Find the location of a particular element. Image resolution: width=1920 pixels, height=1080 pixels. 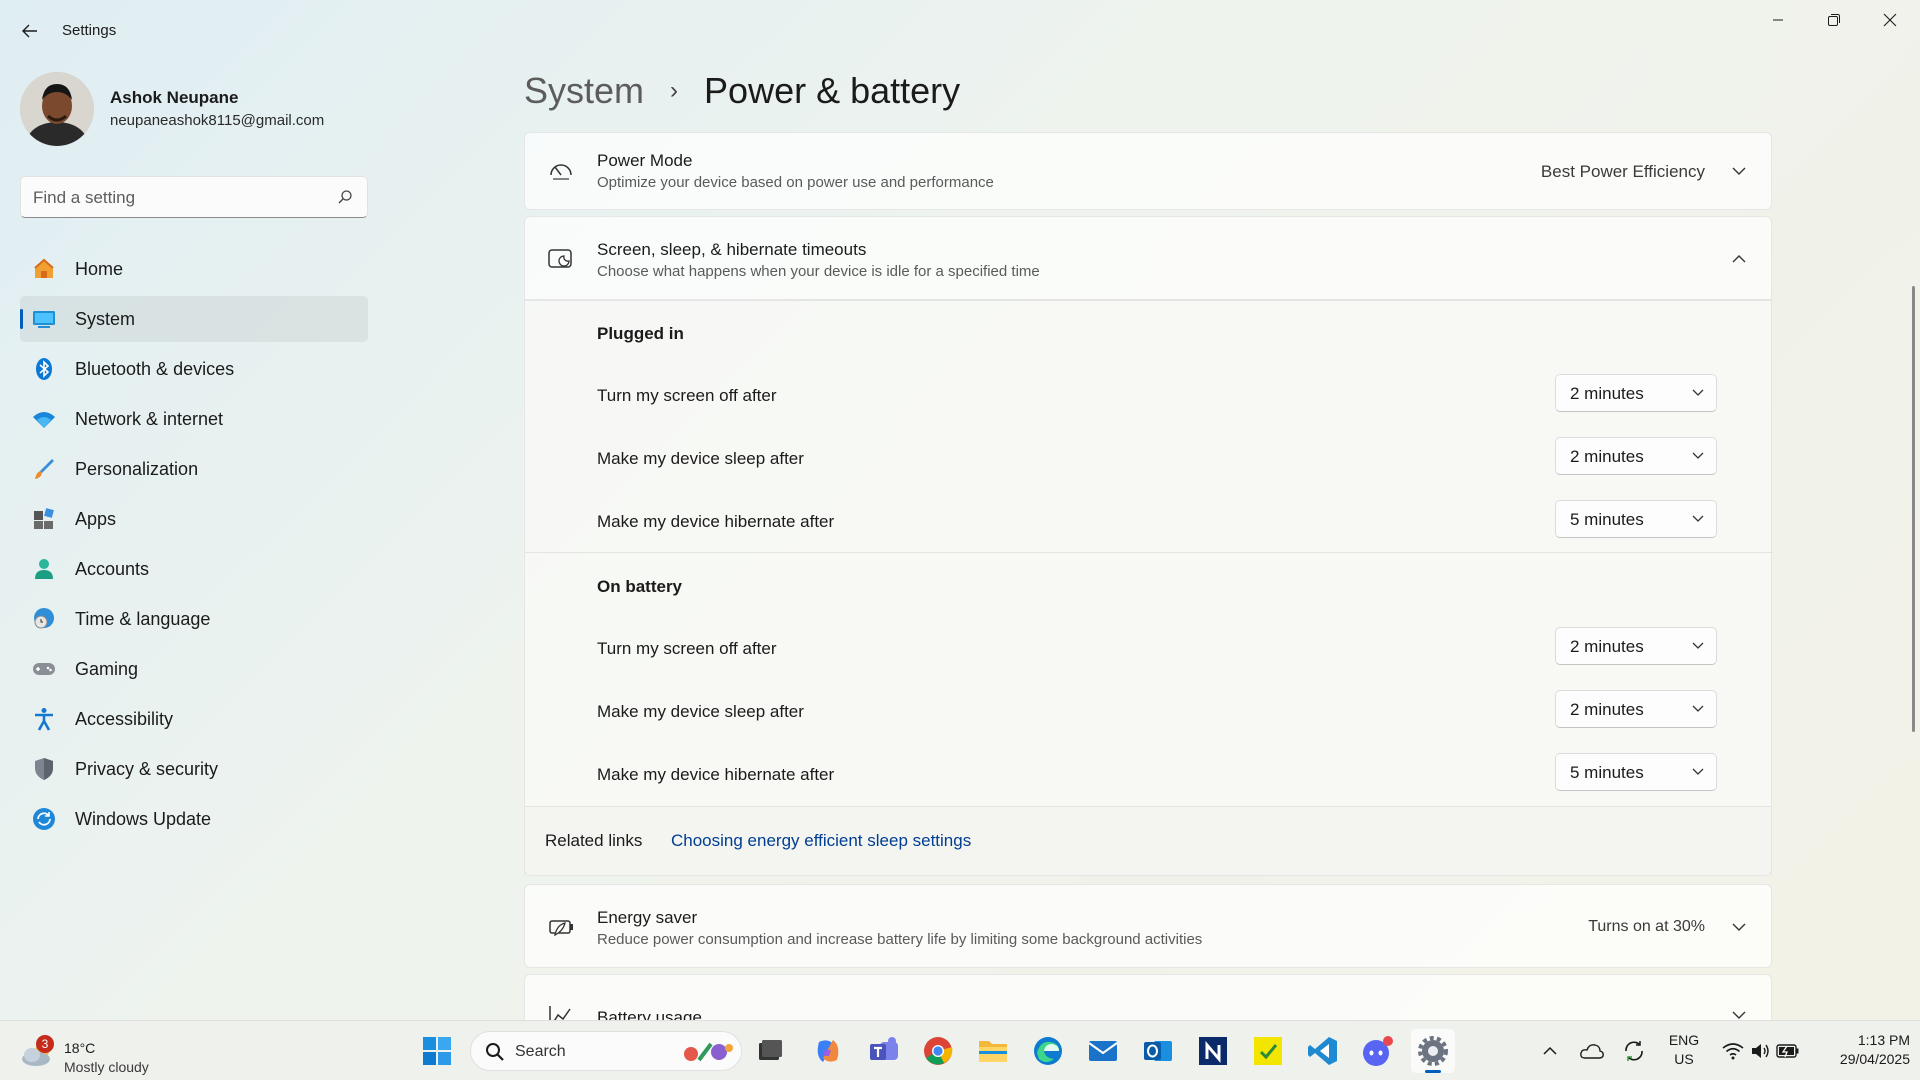

edge-button is located at coordinates (1048, 1051).